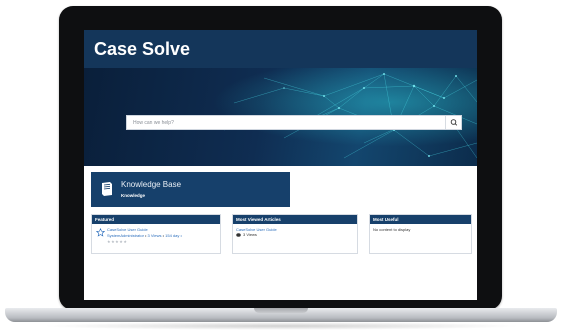  I want to click on most-viewed-panel-title: Most Viewed Articles, so click(295, 219).